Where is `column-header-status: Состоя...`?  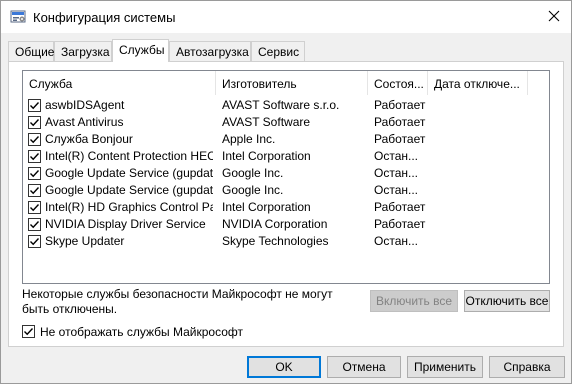
column-header-status: Состоя... is located at coordinates (398, 83).